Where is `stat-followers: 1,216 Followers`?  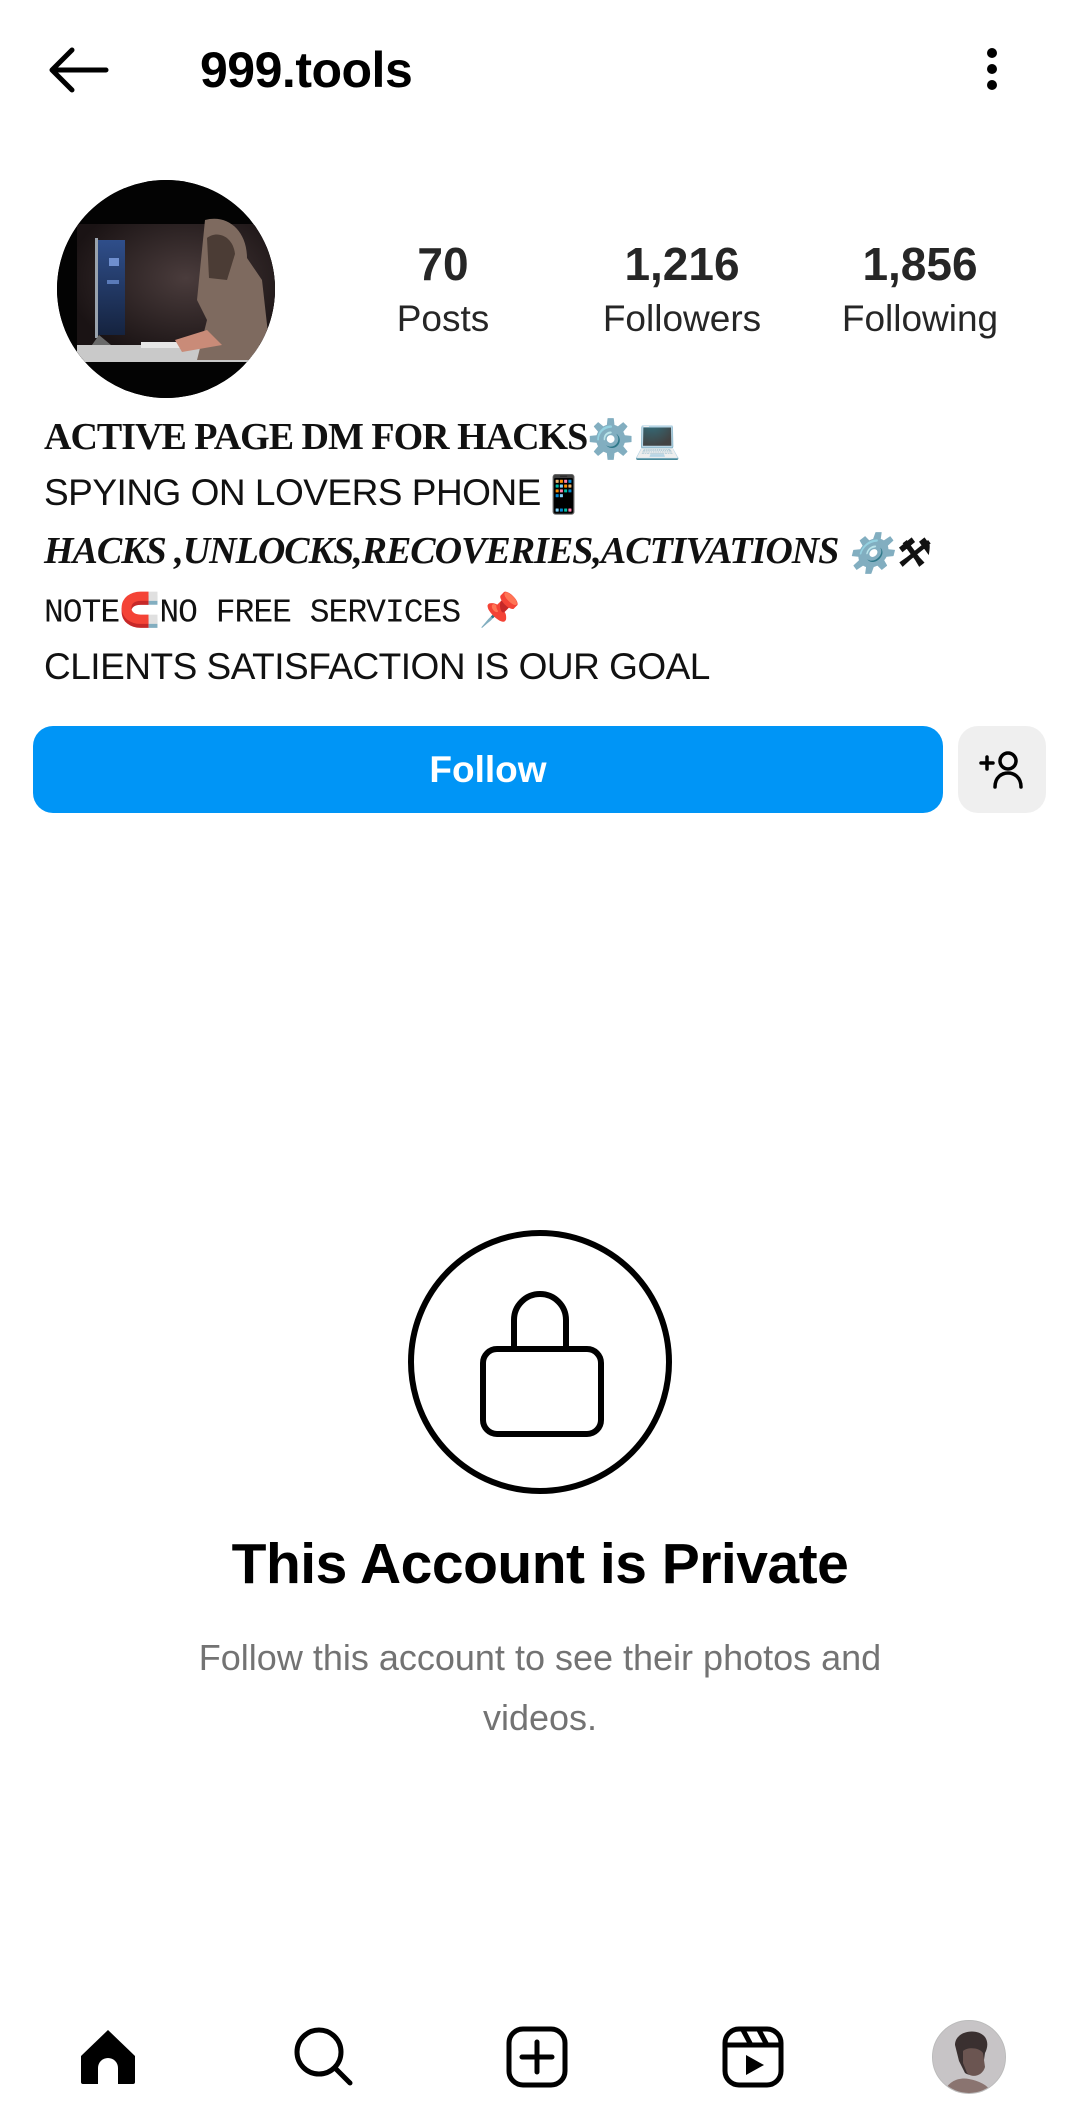
stat-followers: 1,216 Followers is located at coordinates (682, 289).